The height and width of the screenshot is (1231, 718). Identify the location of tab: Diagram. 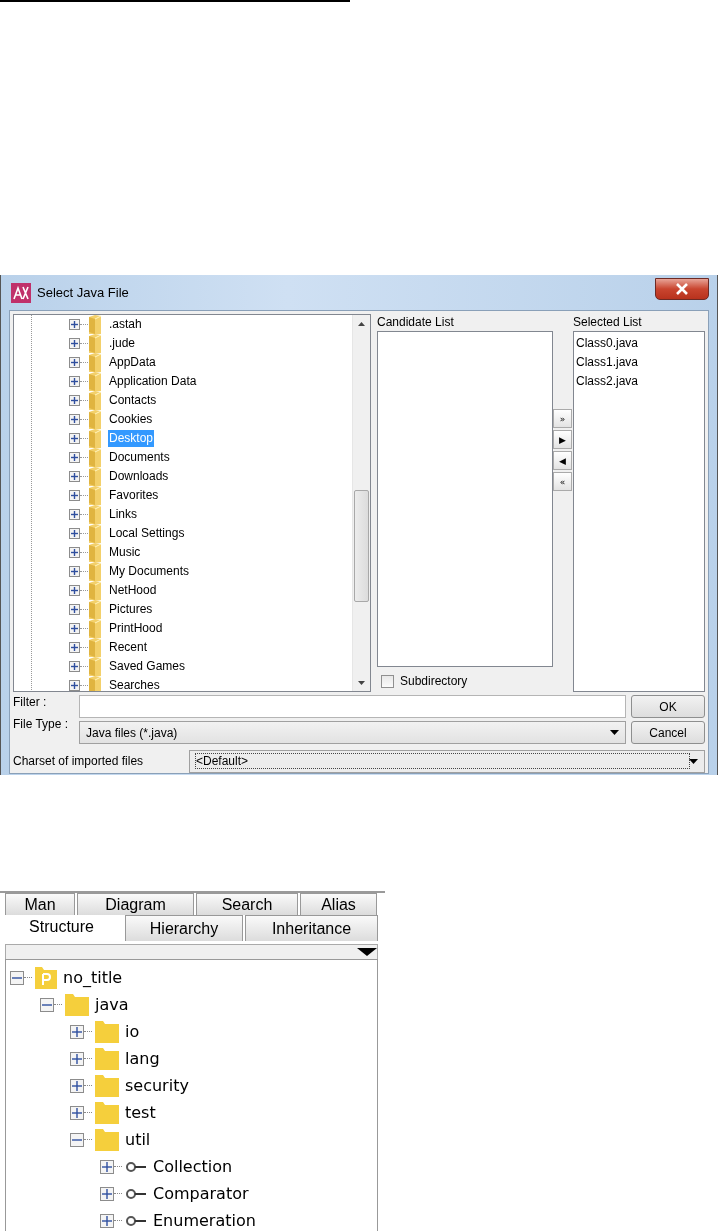
(135, 904).